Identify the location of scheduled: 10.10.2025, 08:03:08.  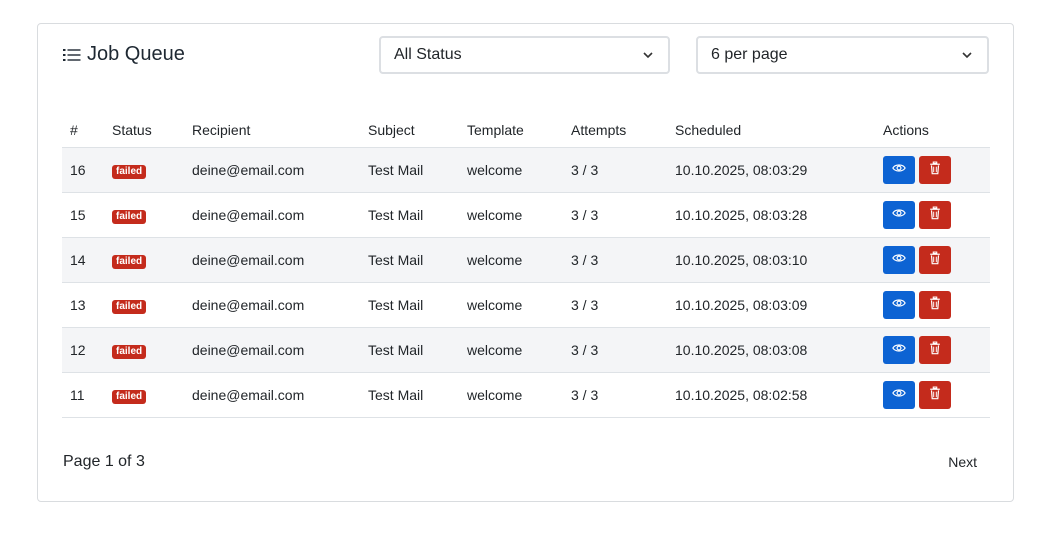
(771, 350).